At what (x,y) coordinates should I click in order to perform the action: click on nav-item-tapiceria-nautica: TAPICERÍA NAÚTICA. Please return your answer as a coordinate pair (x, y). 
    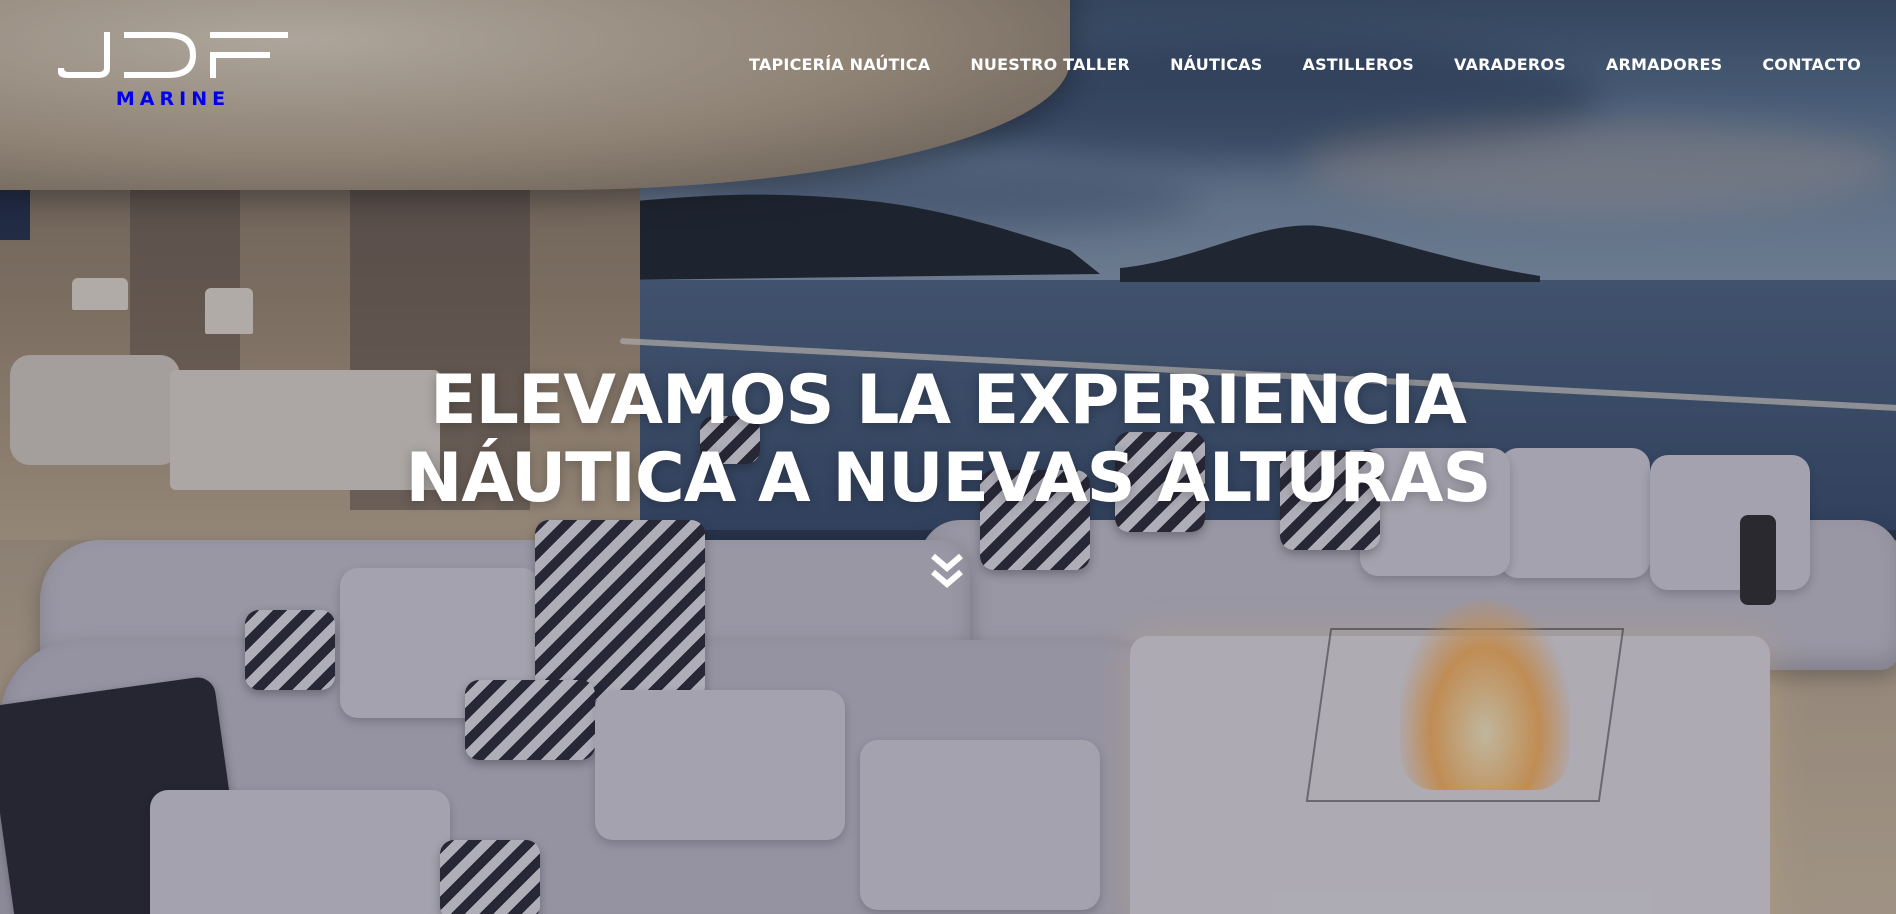
    Looking at the image, I should click on (839, 64).